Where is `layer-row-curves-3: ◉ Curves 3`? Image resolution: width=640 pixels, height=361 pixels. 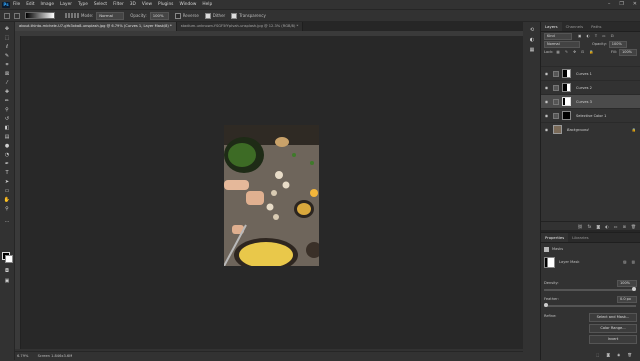
layer-row-curves-3: ◉ Curves 3 is located at coordinates (590, 101).